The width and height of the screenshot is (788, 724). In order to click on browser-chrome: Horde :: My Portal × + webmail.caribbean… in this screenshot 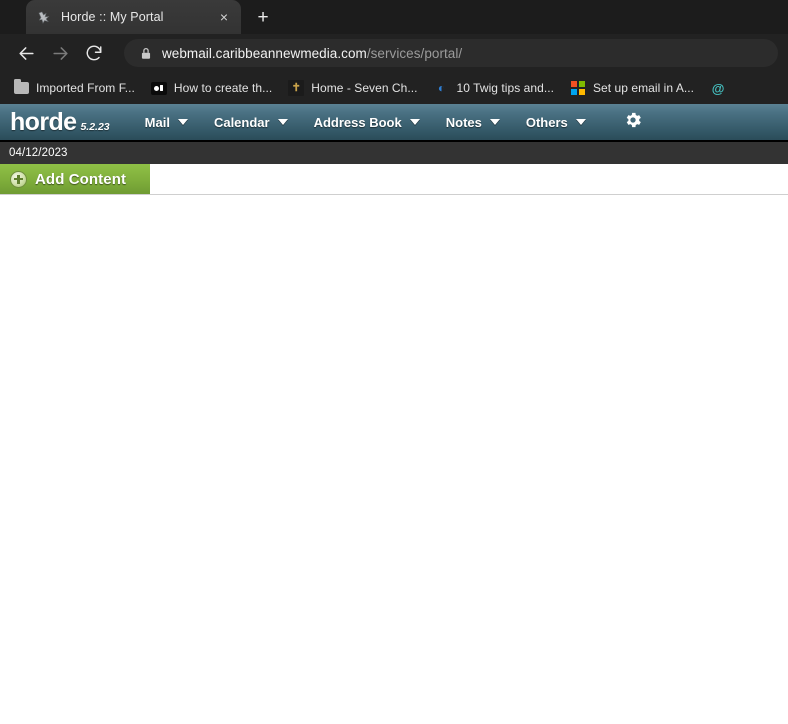, I will do `click(394, 52)`.